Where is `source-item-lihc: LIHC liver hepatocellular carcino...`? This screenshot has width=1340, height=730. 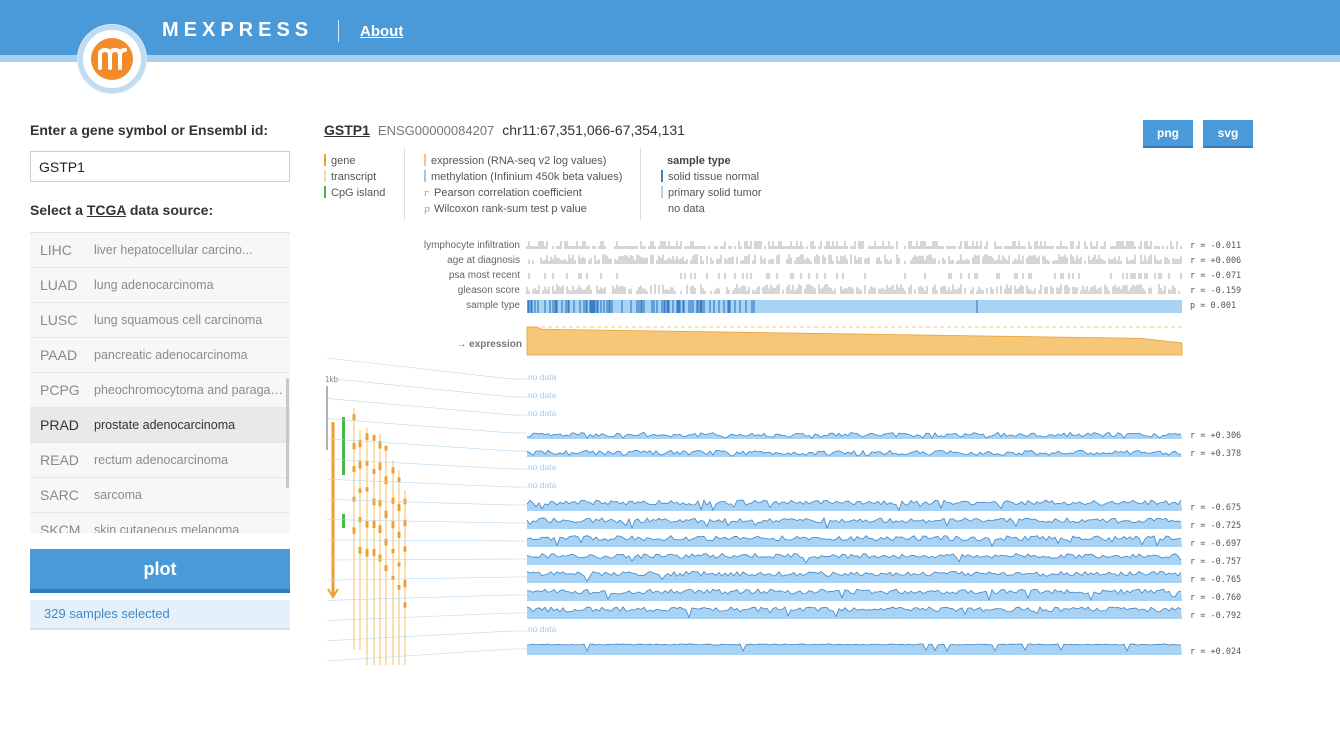
source-item-lihc: LIHC liver hepatocellular carcino... is located at coordinates (160, 250).